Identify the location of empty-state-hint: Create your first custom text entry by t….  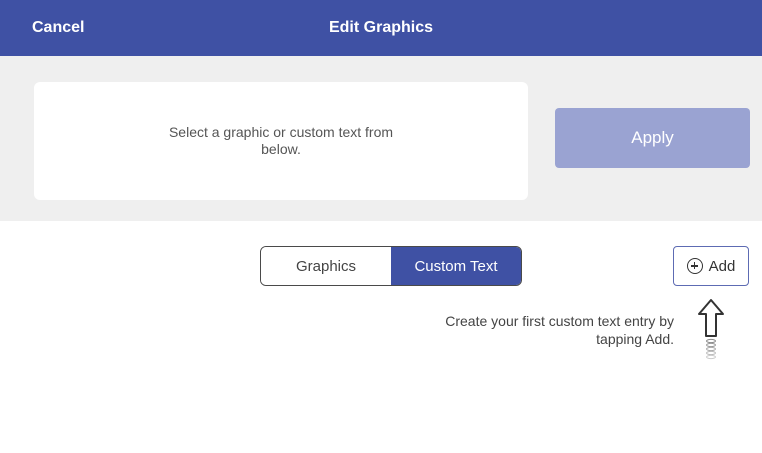
(559, 330).